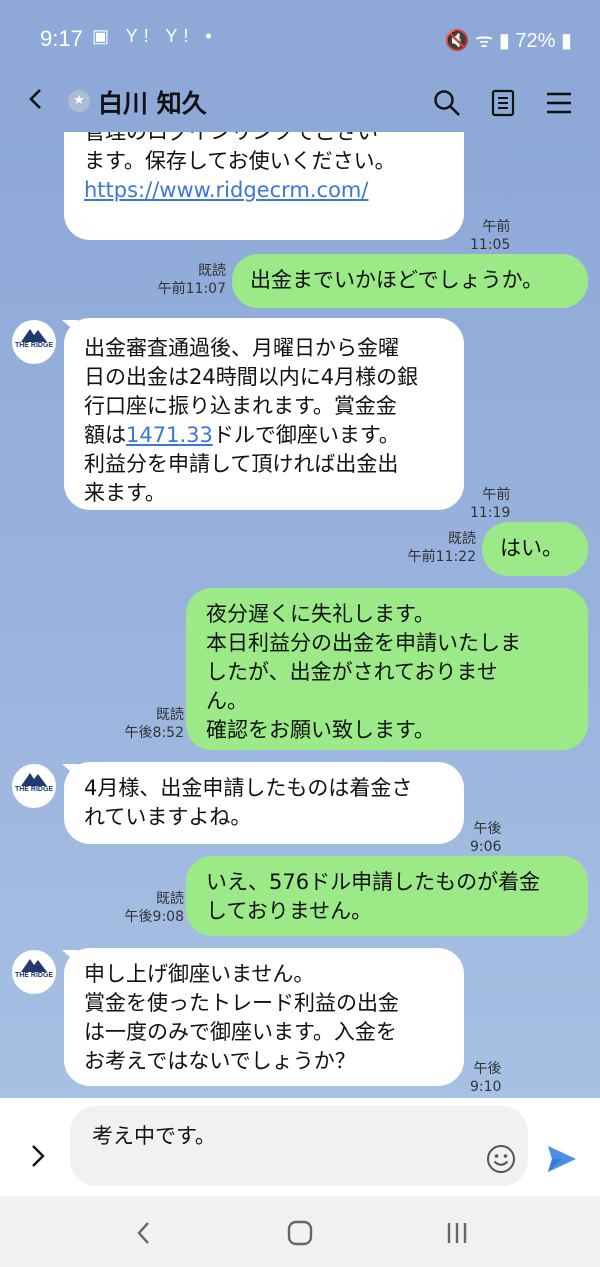  Describe the element at coordinates (447, 103) in the screenshot. I see `search-icon` at that location.